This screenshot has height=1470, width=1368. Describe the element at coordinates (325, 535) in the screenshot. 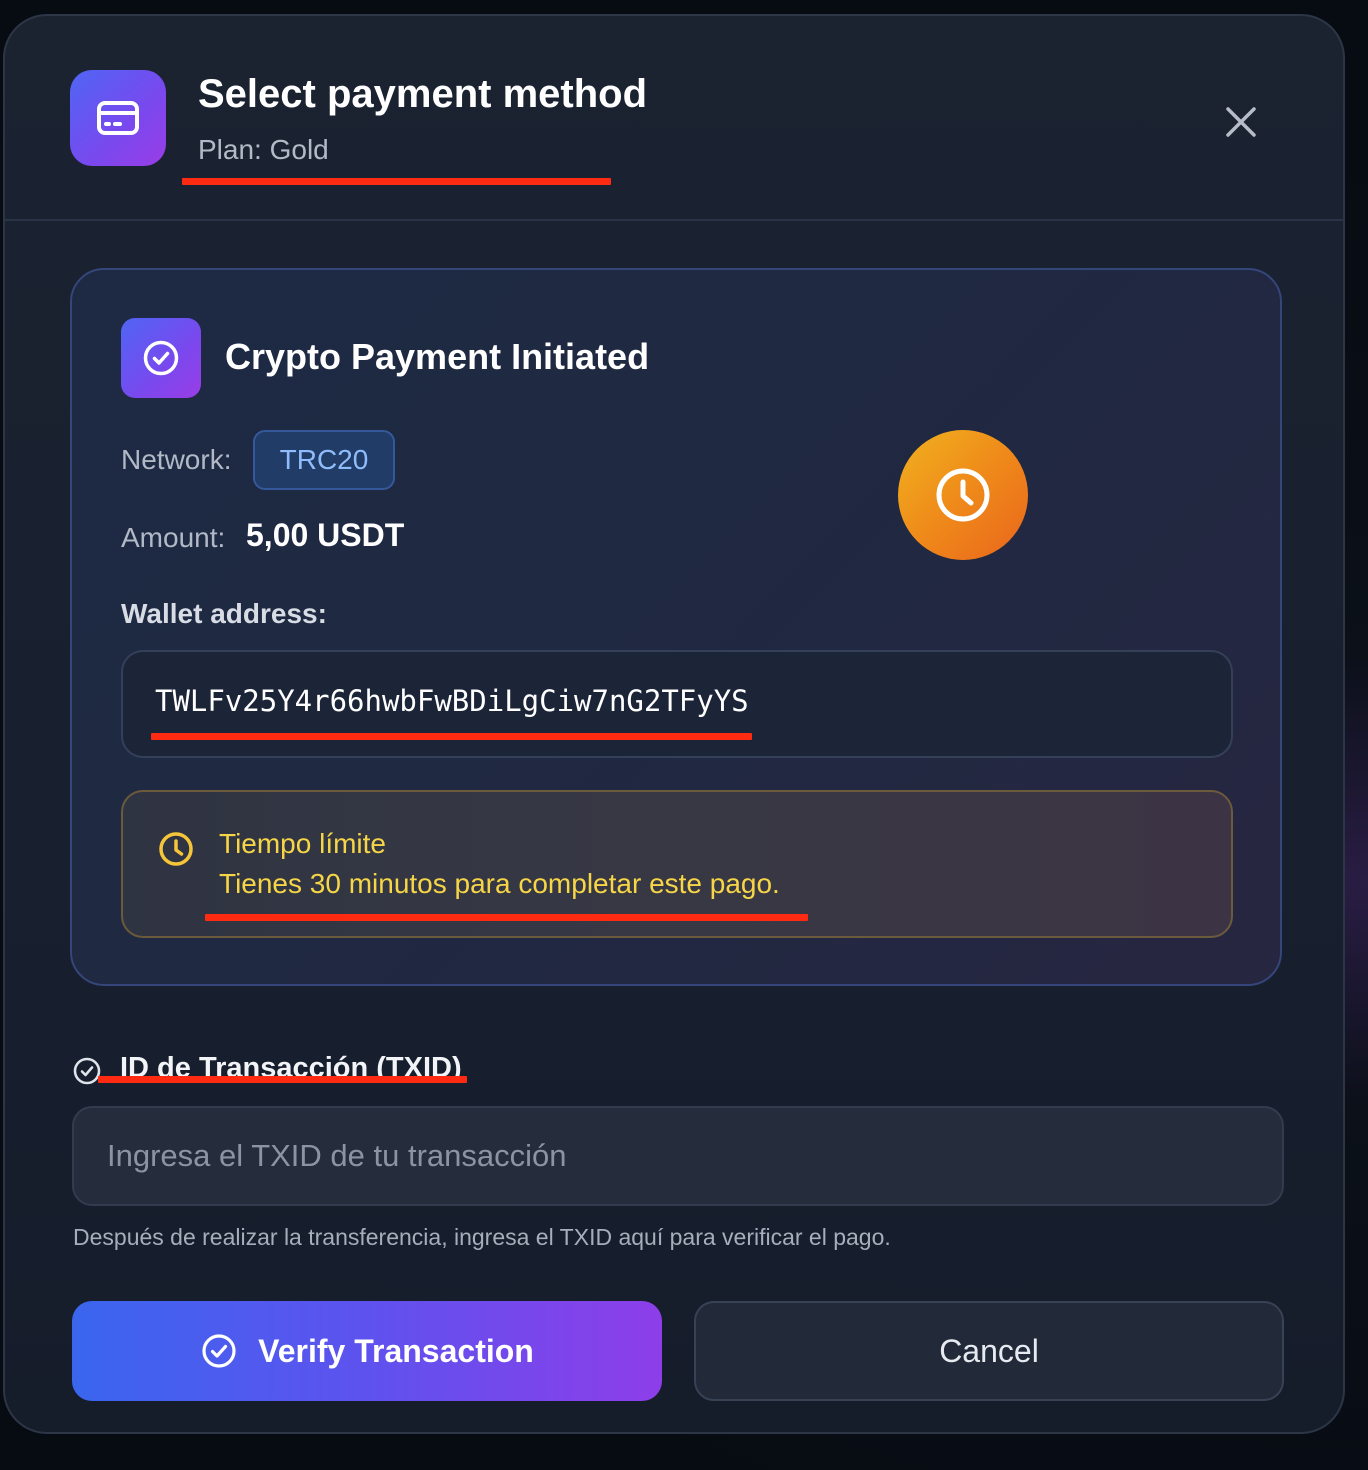

I see `amount-value: 5,00 USDT` at that location.